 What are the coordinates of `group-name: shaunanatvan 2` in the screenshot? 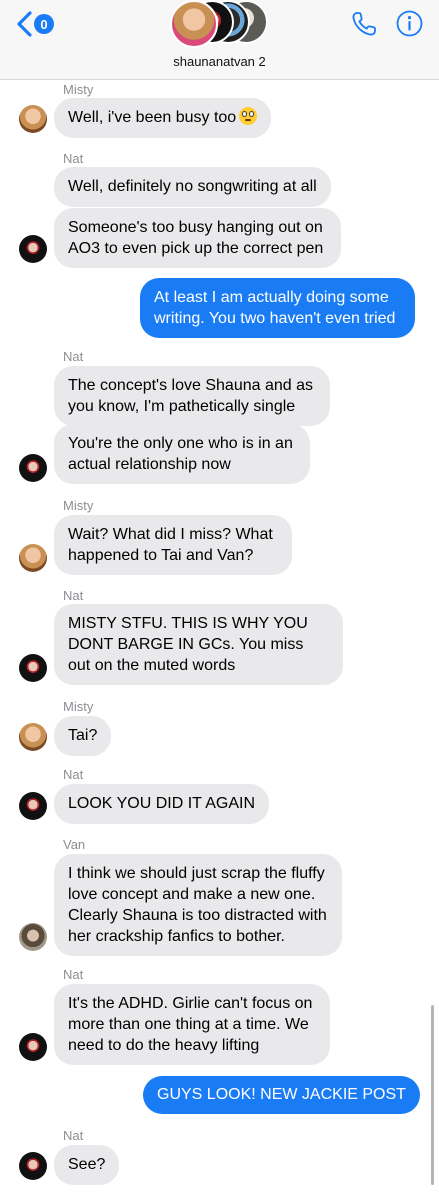 It's located at (219, 61).